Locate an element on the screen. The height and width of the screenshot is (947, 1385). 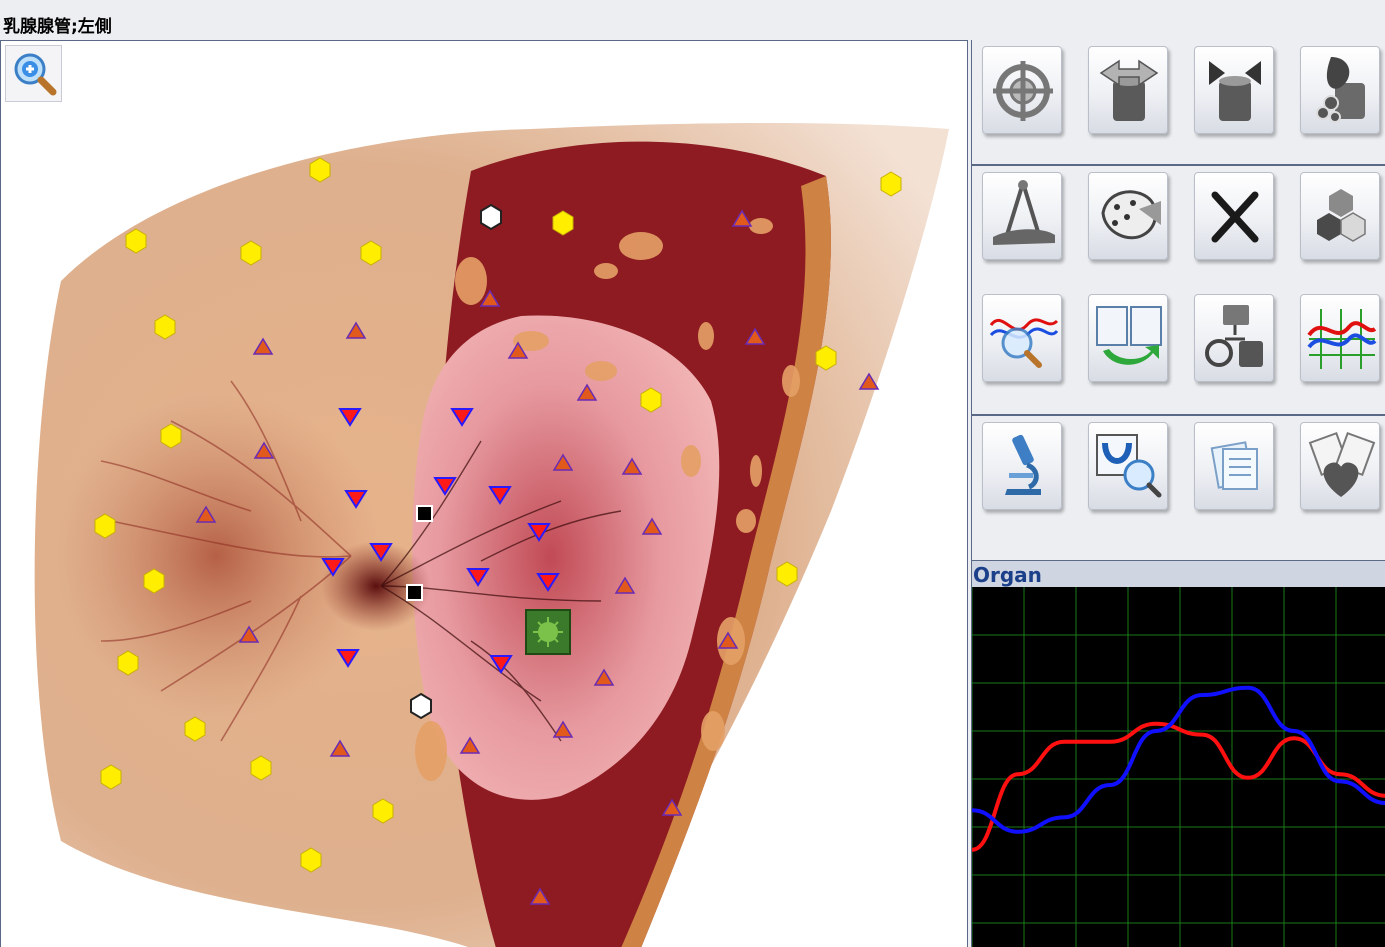
microscope-icon is located at coordinates (1023, 464).